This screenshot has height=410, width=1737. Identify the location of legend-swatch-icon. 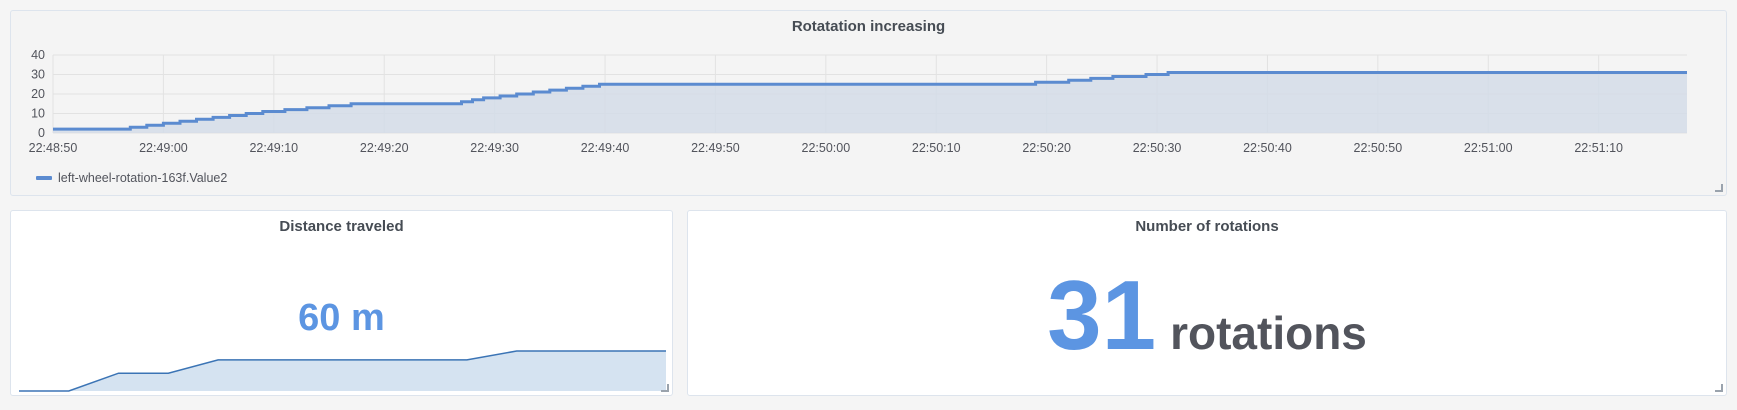
(44, 178).